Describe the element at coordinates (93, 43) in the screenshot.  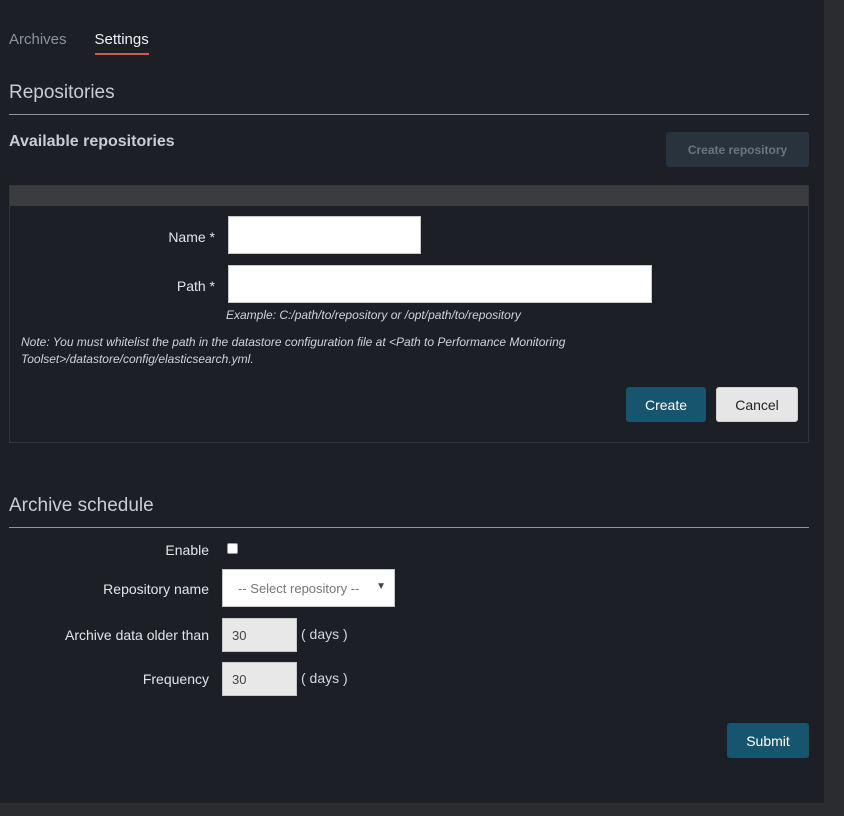
I see `tab-bar: Archives Settings` at that location.